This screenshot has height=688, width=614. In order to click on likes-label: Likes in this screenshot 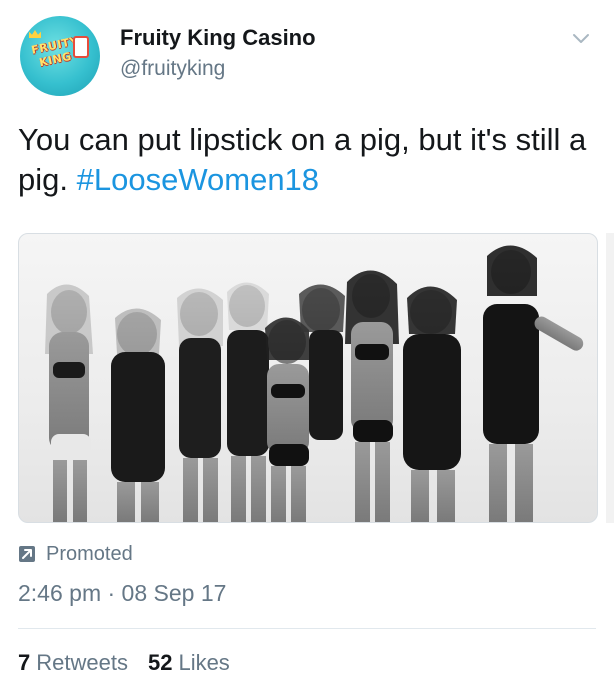, I will do `click(204, 662)`.